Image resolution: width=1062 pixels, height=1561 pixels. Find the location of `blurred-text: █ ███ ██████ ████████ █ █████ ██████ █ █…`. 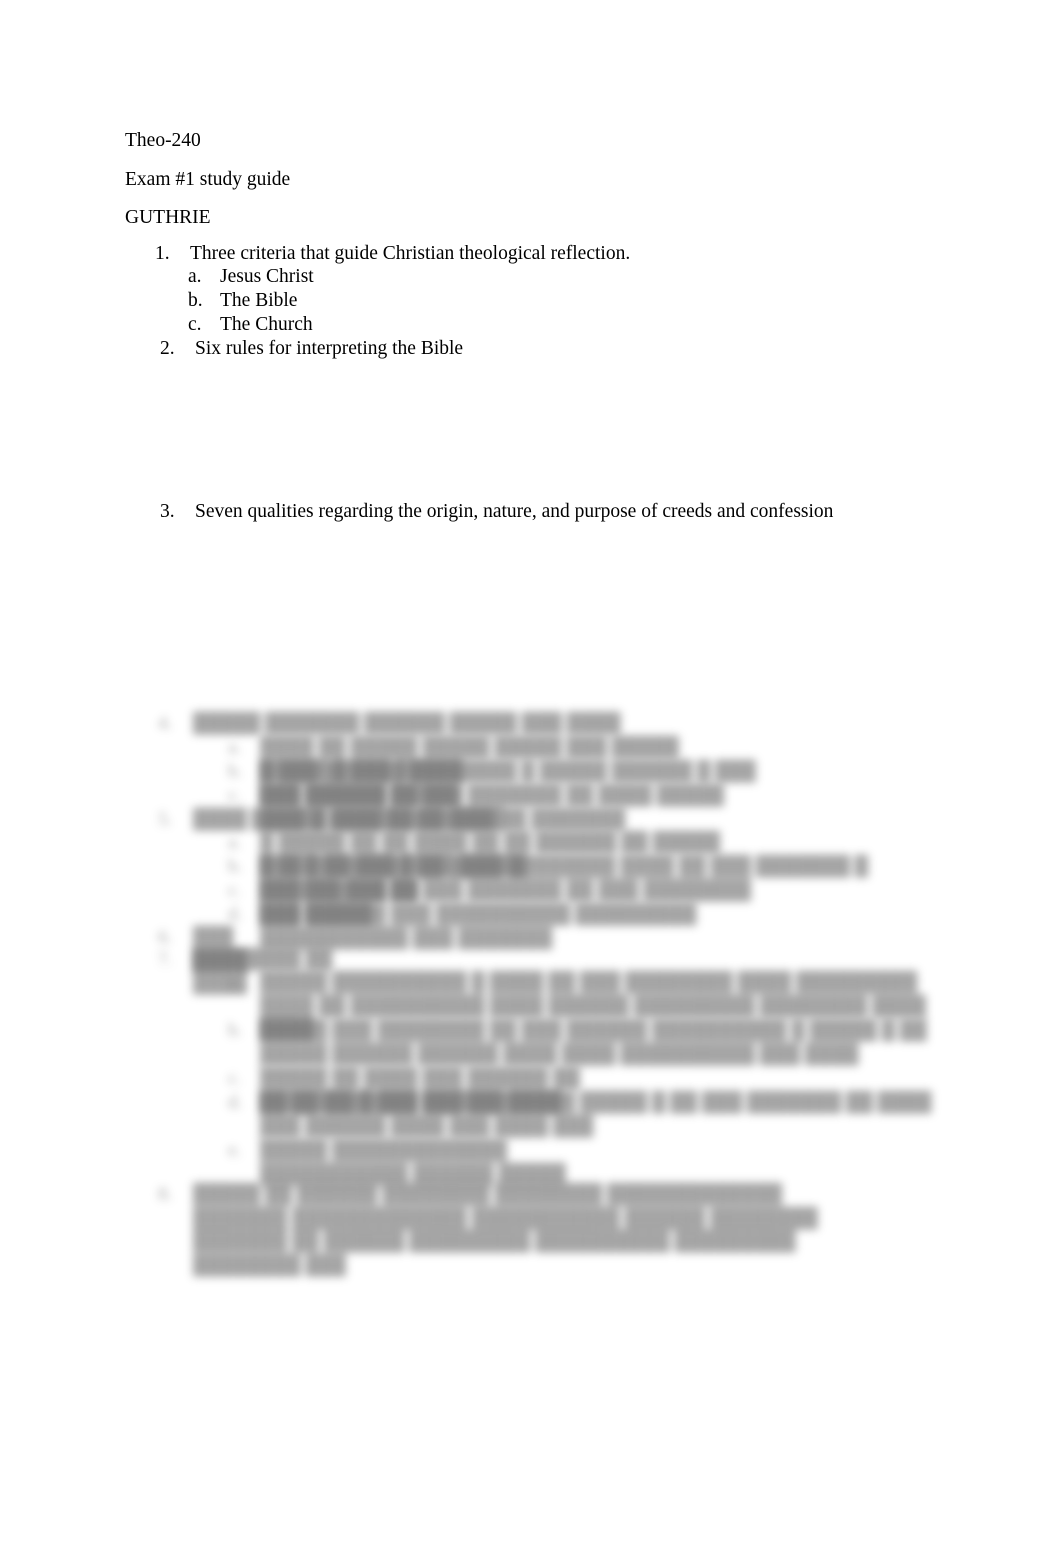

blurred-text: █ ███ ██████ ████████ █ █████ ██████ █ █… is located at coordinates (510, 783).